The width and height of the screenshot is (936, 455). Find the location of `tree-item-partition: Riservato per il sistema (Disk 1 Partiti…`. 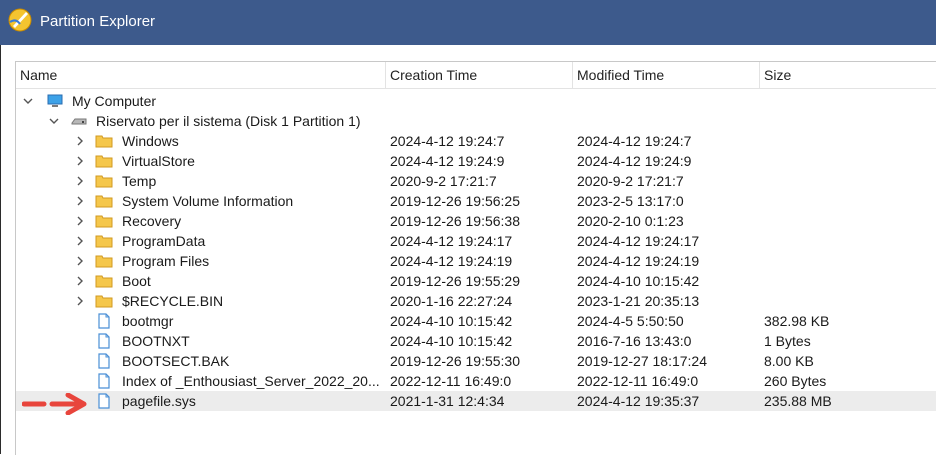

tree-item-partition: Riservato per il sistema (Disk 1 Partiti… is located at coordinates (476, 121).